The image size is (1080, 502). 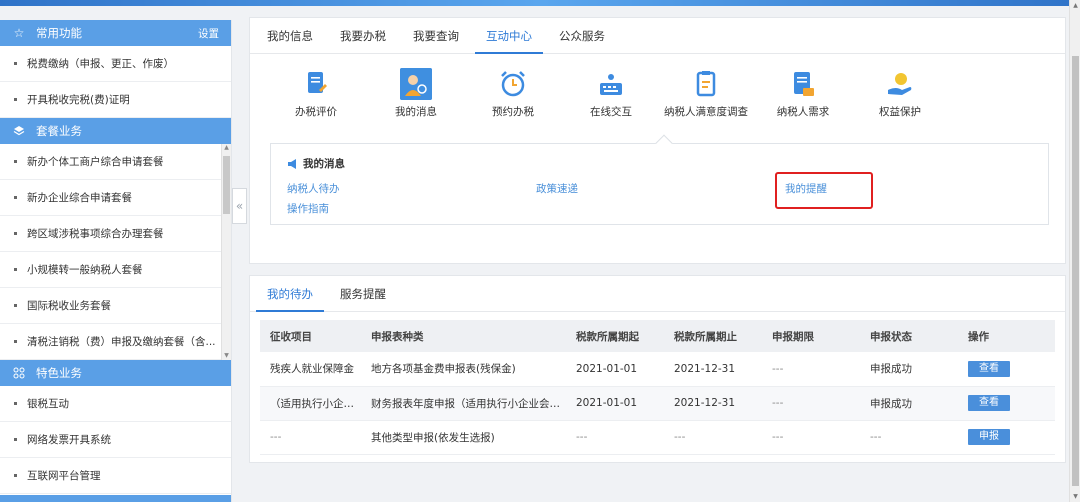 I want to click on col-header: 申报期限, so click(x=811, y=336).